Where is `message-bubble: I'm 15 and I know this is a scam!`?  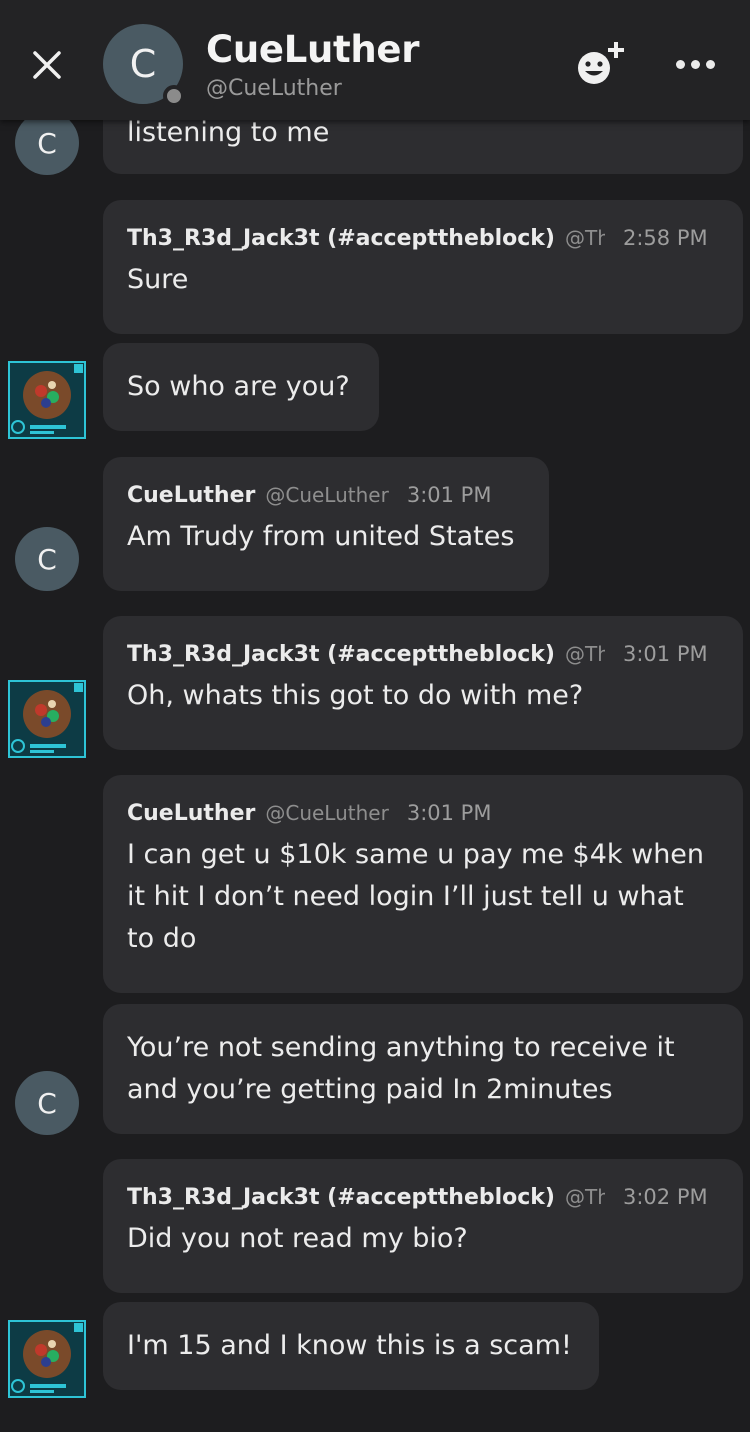
message-bubble: I'm 15 and I know this is a scam! is located at coordinates (351, 1346).